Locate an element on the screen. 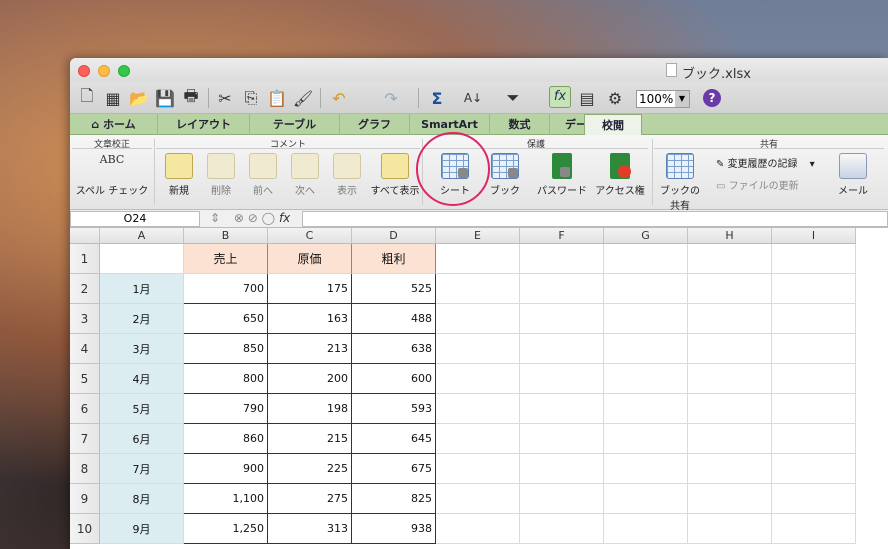  cell-f9 is located at coordinates (562, 499).